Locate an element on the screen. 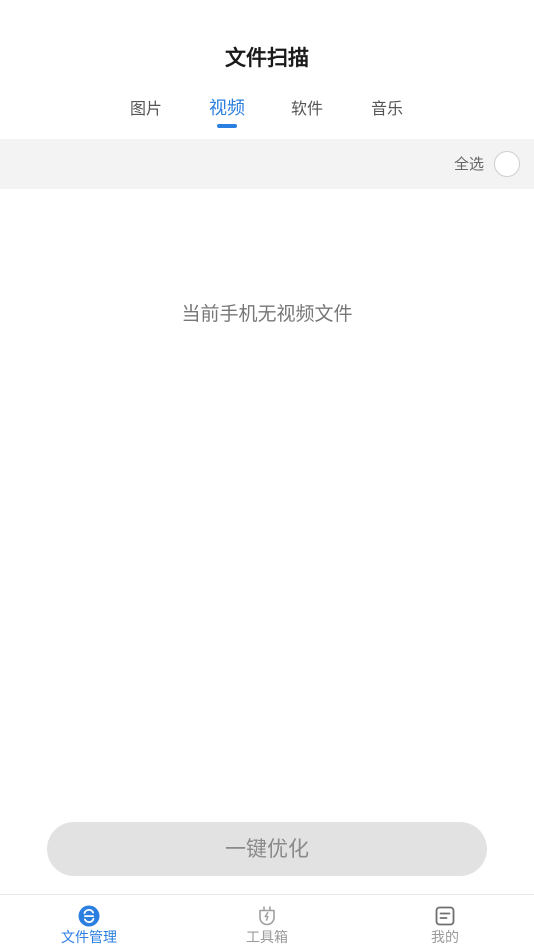 This screenshot has width=534, height=949. tab-videos: 视频 is located at coordinates (227, 112).